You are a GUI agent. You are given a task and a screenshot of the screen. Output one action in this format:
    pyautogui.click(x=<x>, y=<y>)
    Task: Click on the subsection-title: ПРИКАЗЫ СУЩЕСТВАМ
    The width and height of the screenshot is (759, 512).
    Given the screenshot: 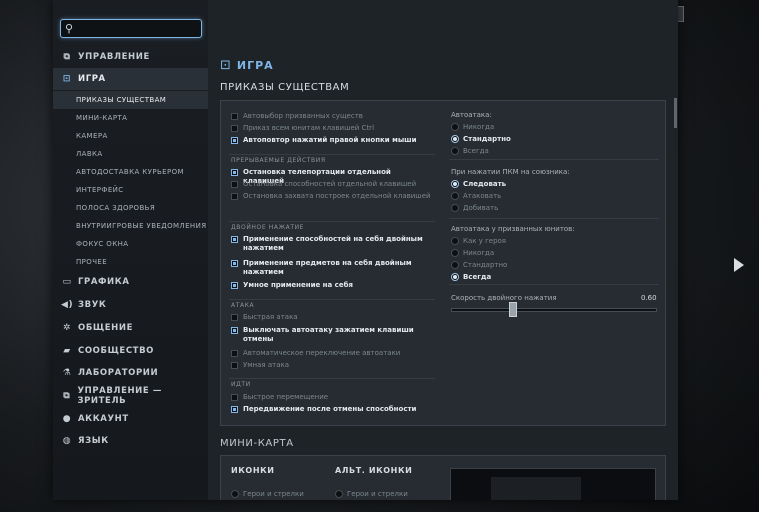 What is the action you would take?
    pyautogui.click(x=285, y=87)
    